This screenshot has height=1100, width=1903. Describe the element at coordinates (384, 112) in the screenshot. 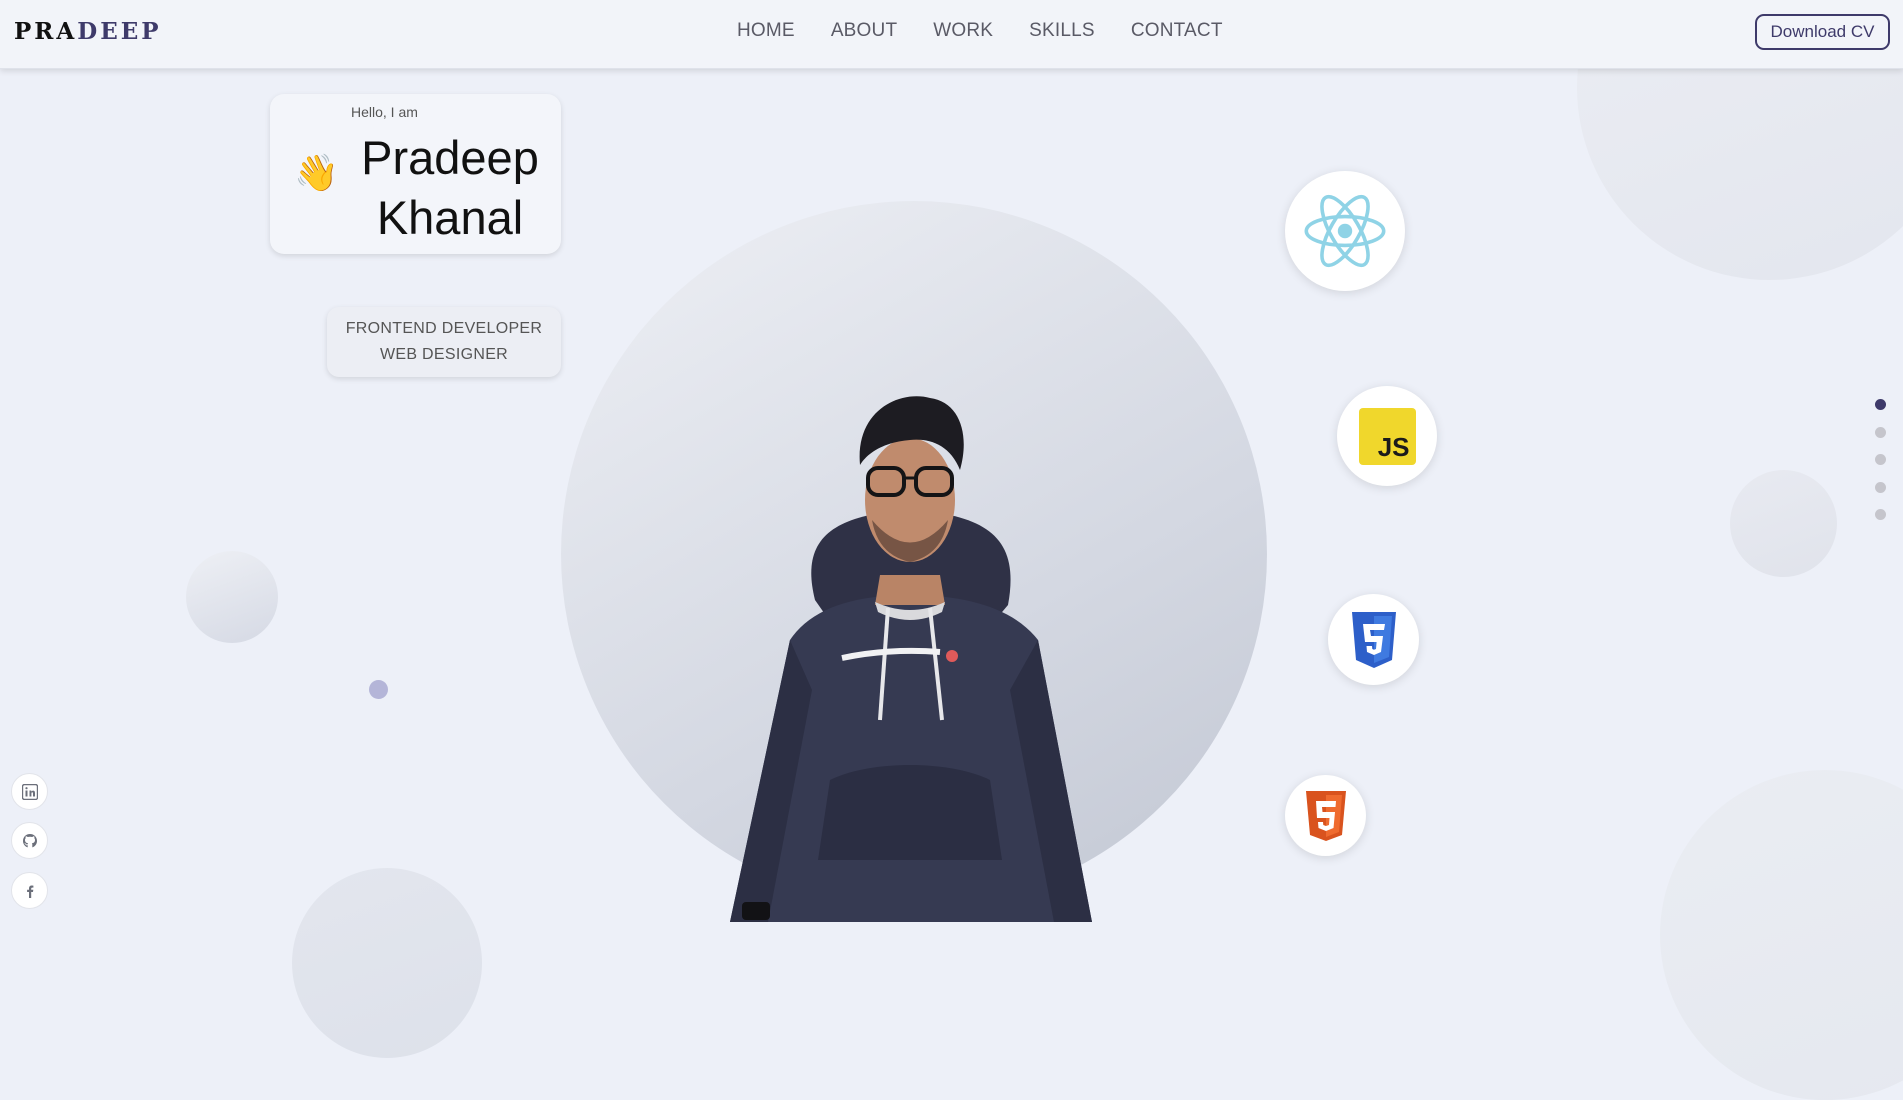

I see `greeting-text: Hello, I am` at that location.